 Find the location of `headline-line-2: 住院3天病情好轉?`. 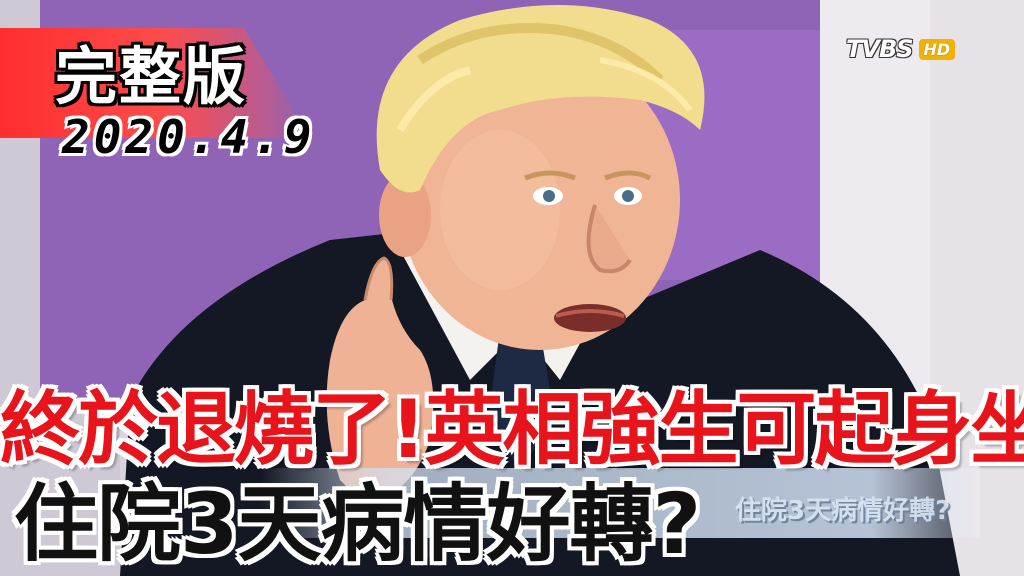

headline-line-2: 住院3天病情好轉? is located at coordinates (357, 524).